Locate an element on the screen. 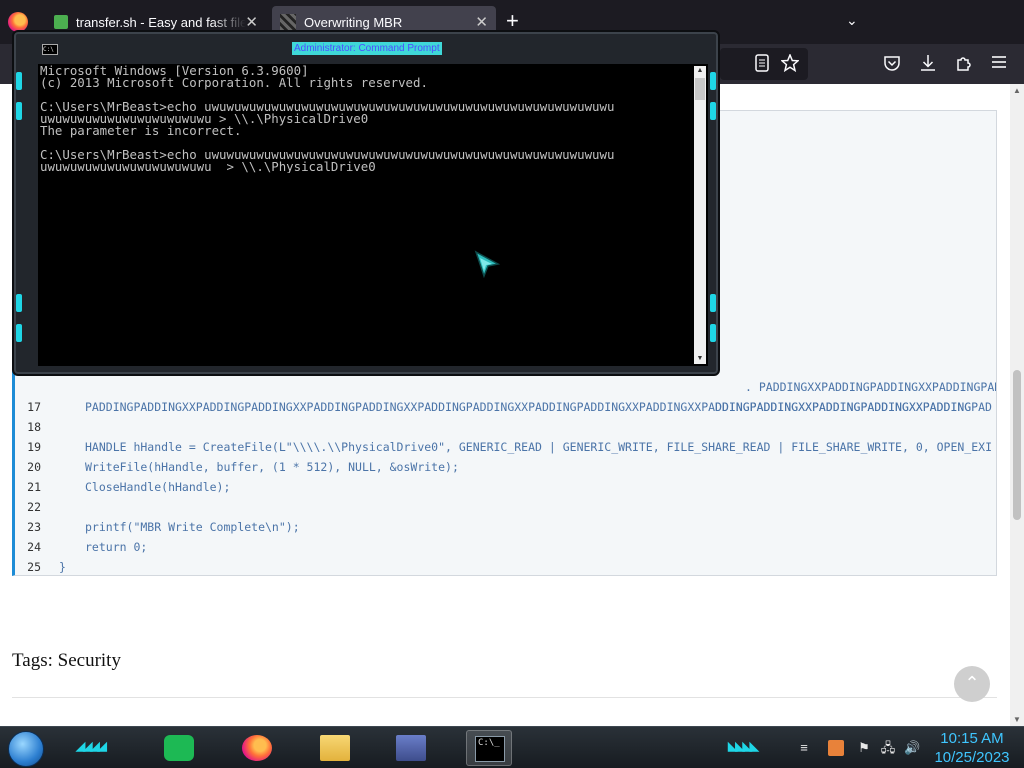 This screenshot has width=1024, height=768. command-prompt-icon: C:\ is located at coordinates (50, 49).